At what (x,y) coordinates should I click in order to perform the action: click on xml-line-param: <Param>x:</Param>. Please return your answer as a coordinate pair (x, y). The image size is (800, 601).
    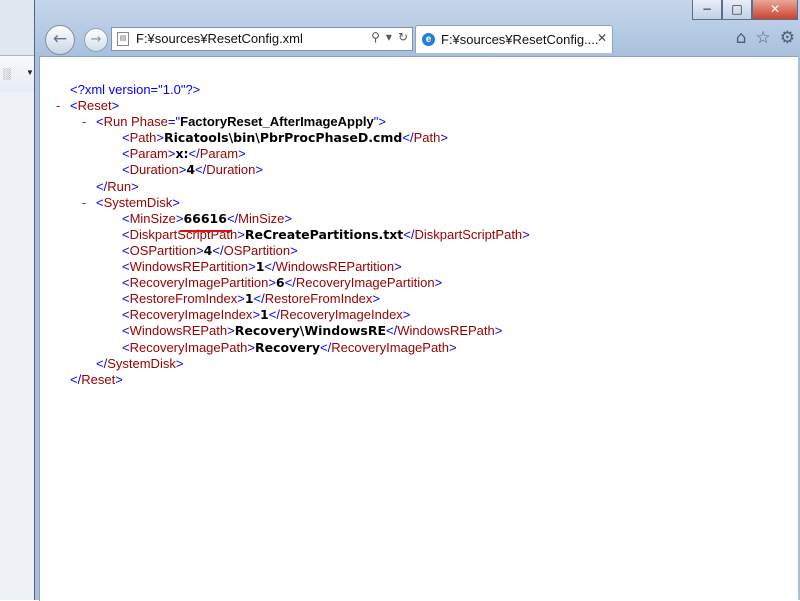
    Looking at the image, I should click on (293, 154).